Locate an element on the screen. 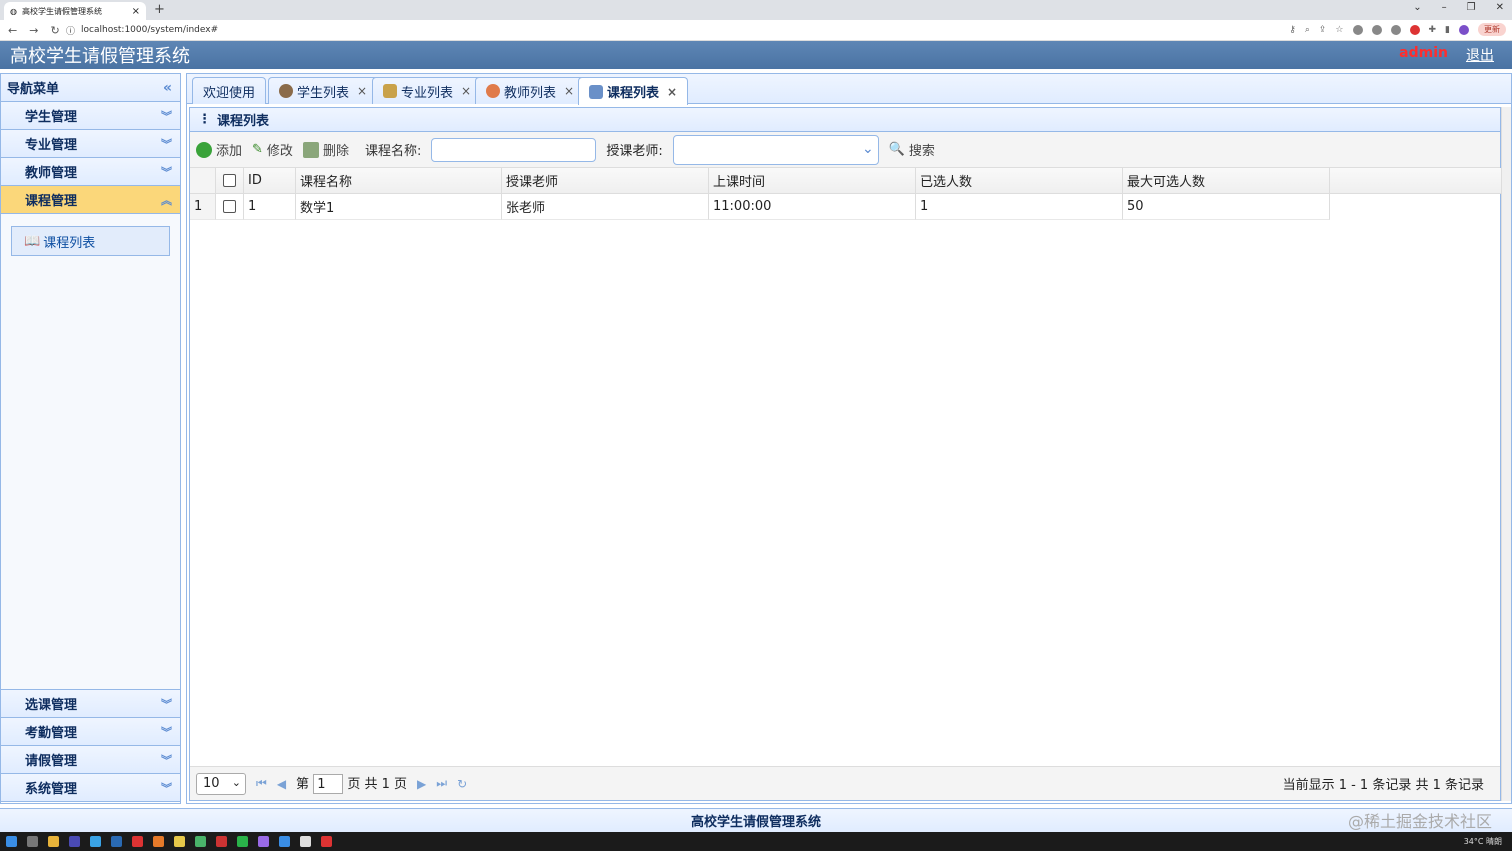 The width and height of the screenshot is (1512, 851). search-icon is located at coordinates (32, 841).